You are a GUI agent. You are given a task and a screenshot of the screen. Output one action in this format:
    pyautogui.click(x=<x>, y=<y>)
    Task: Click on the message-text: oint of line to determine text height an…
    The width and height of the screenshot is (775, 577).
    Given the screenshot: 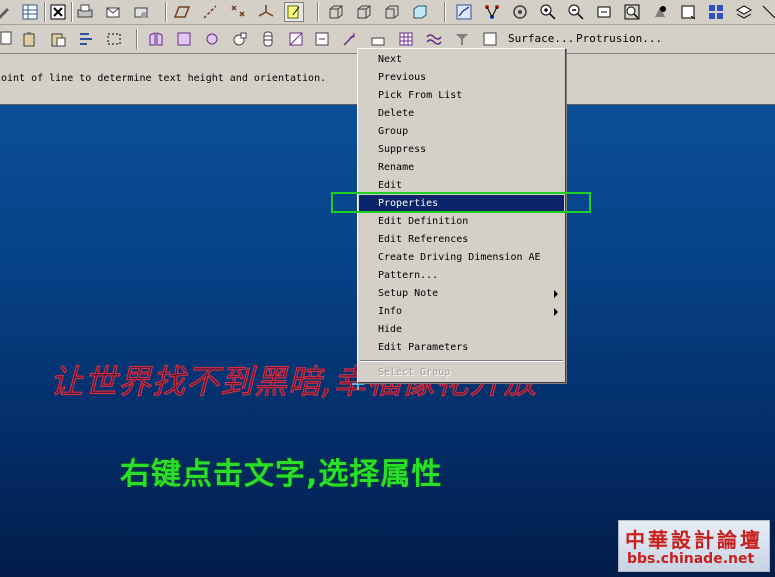 What is the action you would take?
    pyautogui.click(x=164, y=78)
    